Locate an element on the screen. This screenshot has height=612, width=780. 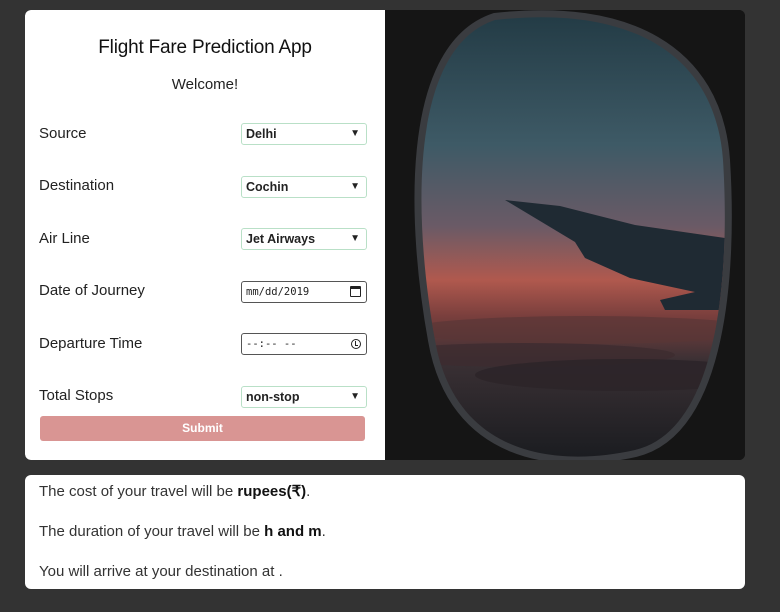
airline-select: Jet Airways ▼ is located at coordinates (304, 239).